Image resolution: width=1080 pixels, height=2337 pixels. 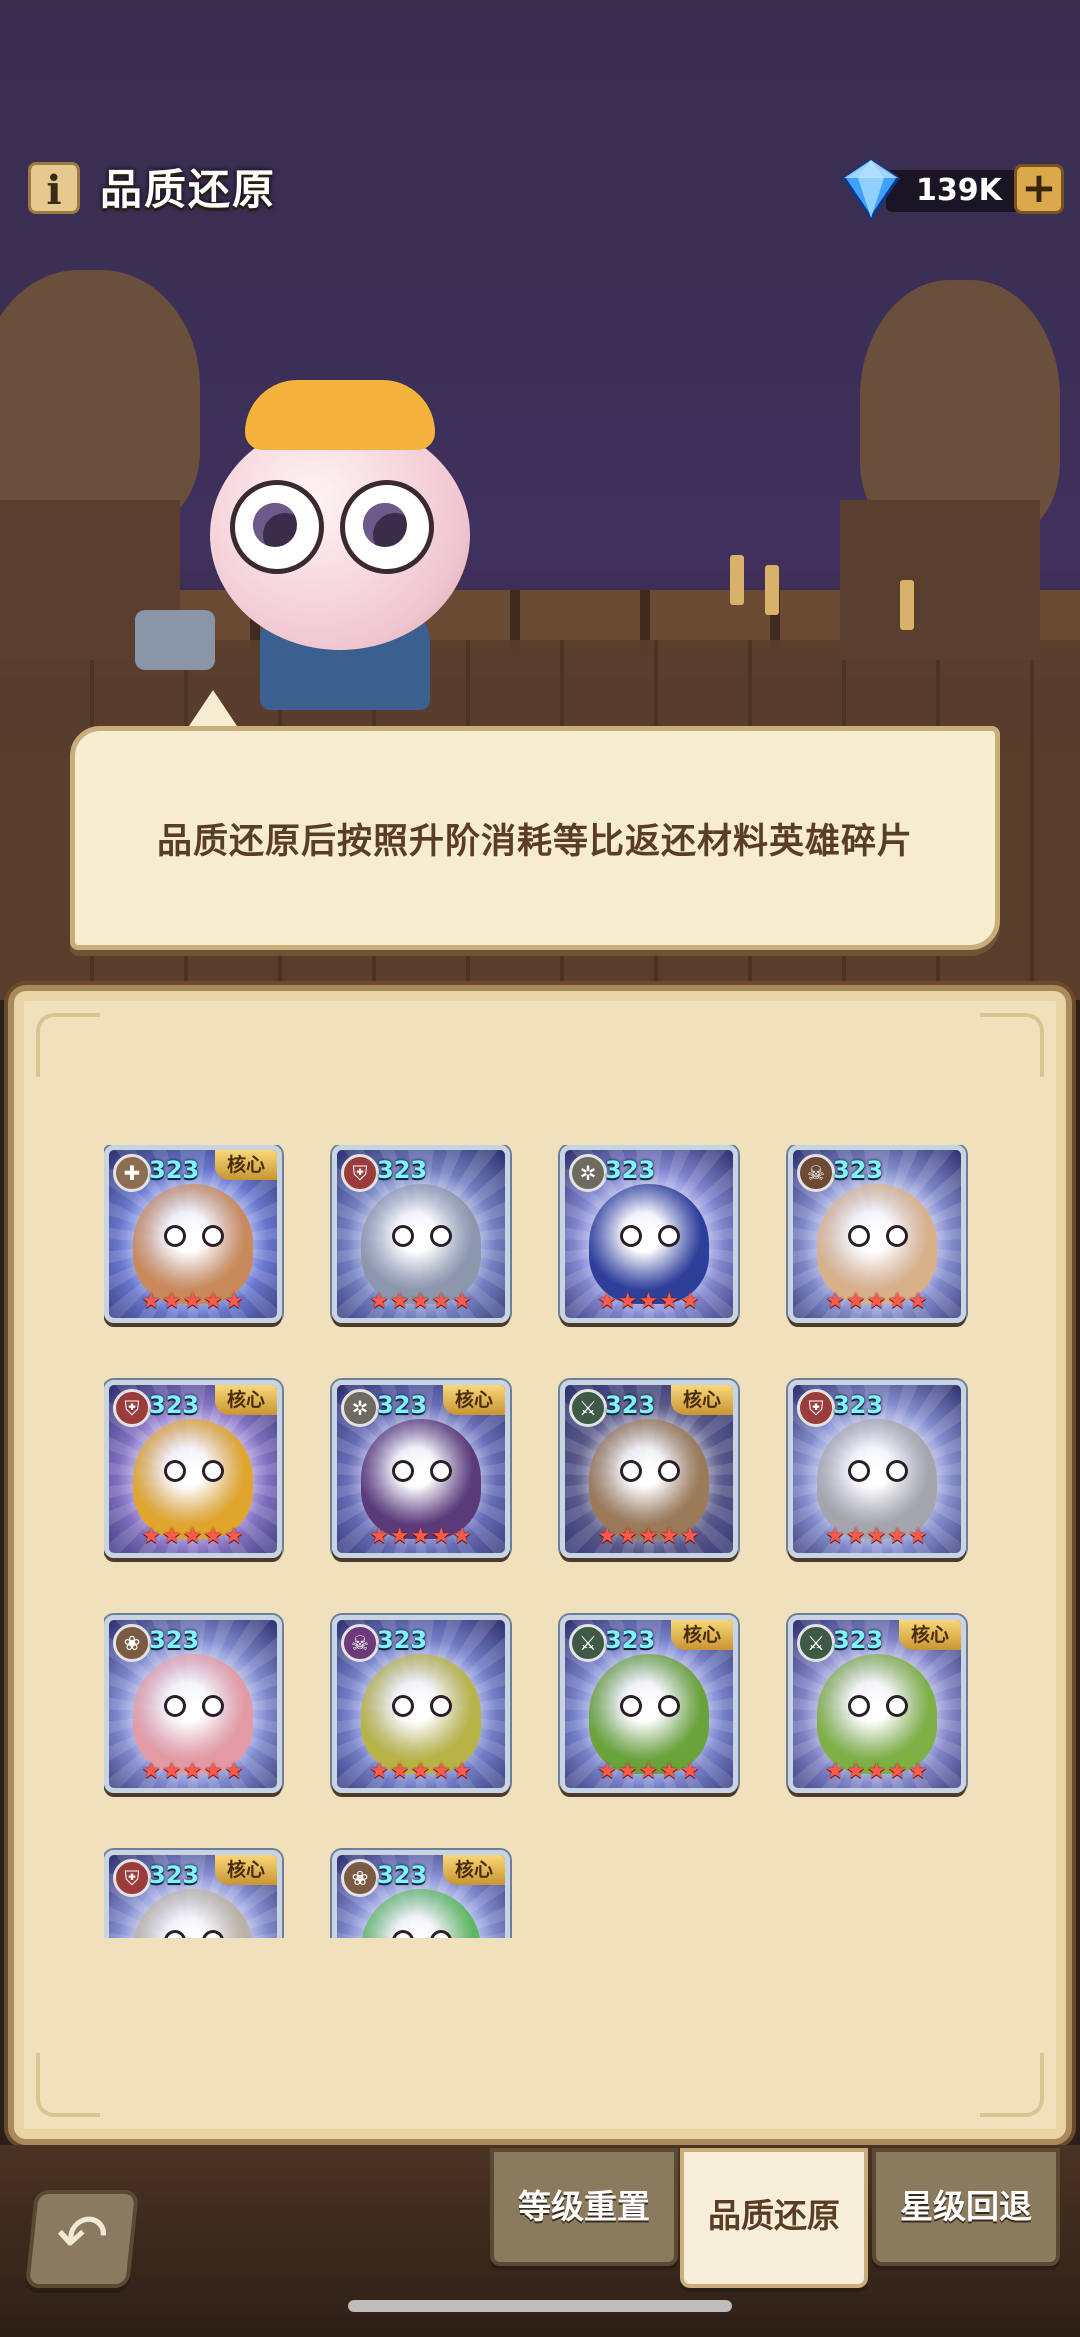 What do you see at coordinates (421, 1894) in the screenshot?
I see `hero-card: ❀323核心★★★★★` at bounding box center [421, 1894].